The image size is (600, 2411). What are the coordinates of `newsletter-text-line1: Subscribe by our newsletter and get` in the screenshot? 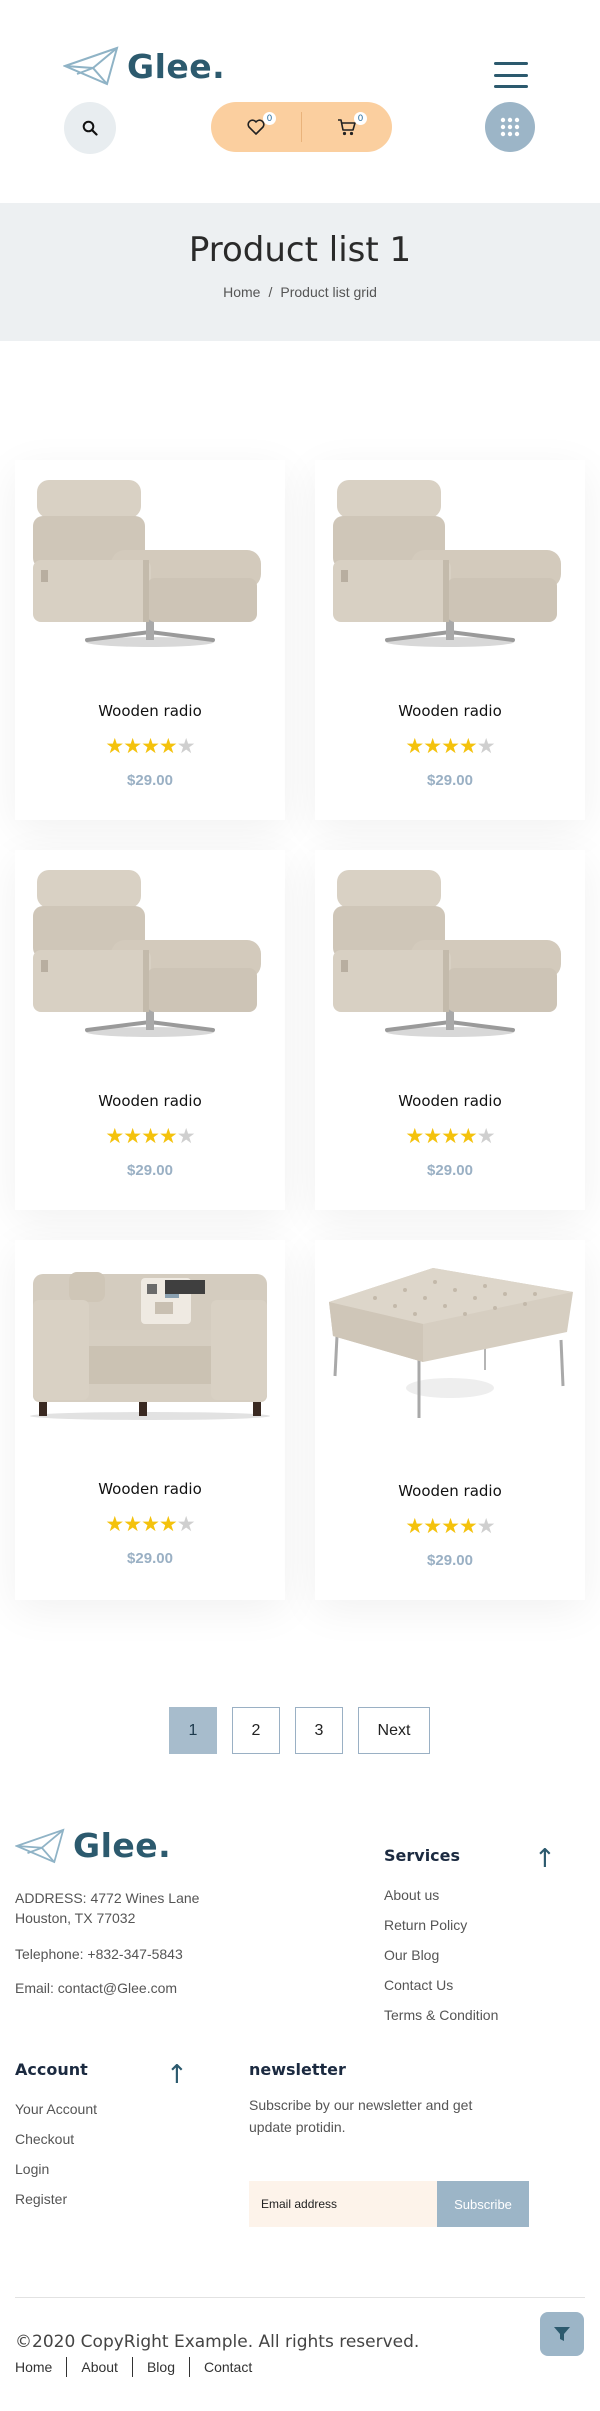 It's located at (361, 2105).